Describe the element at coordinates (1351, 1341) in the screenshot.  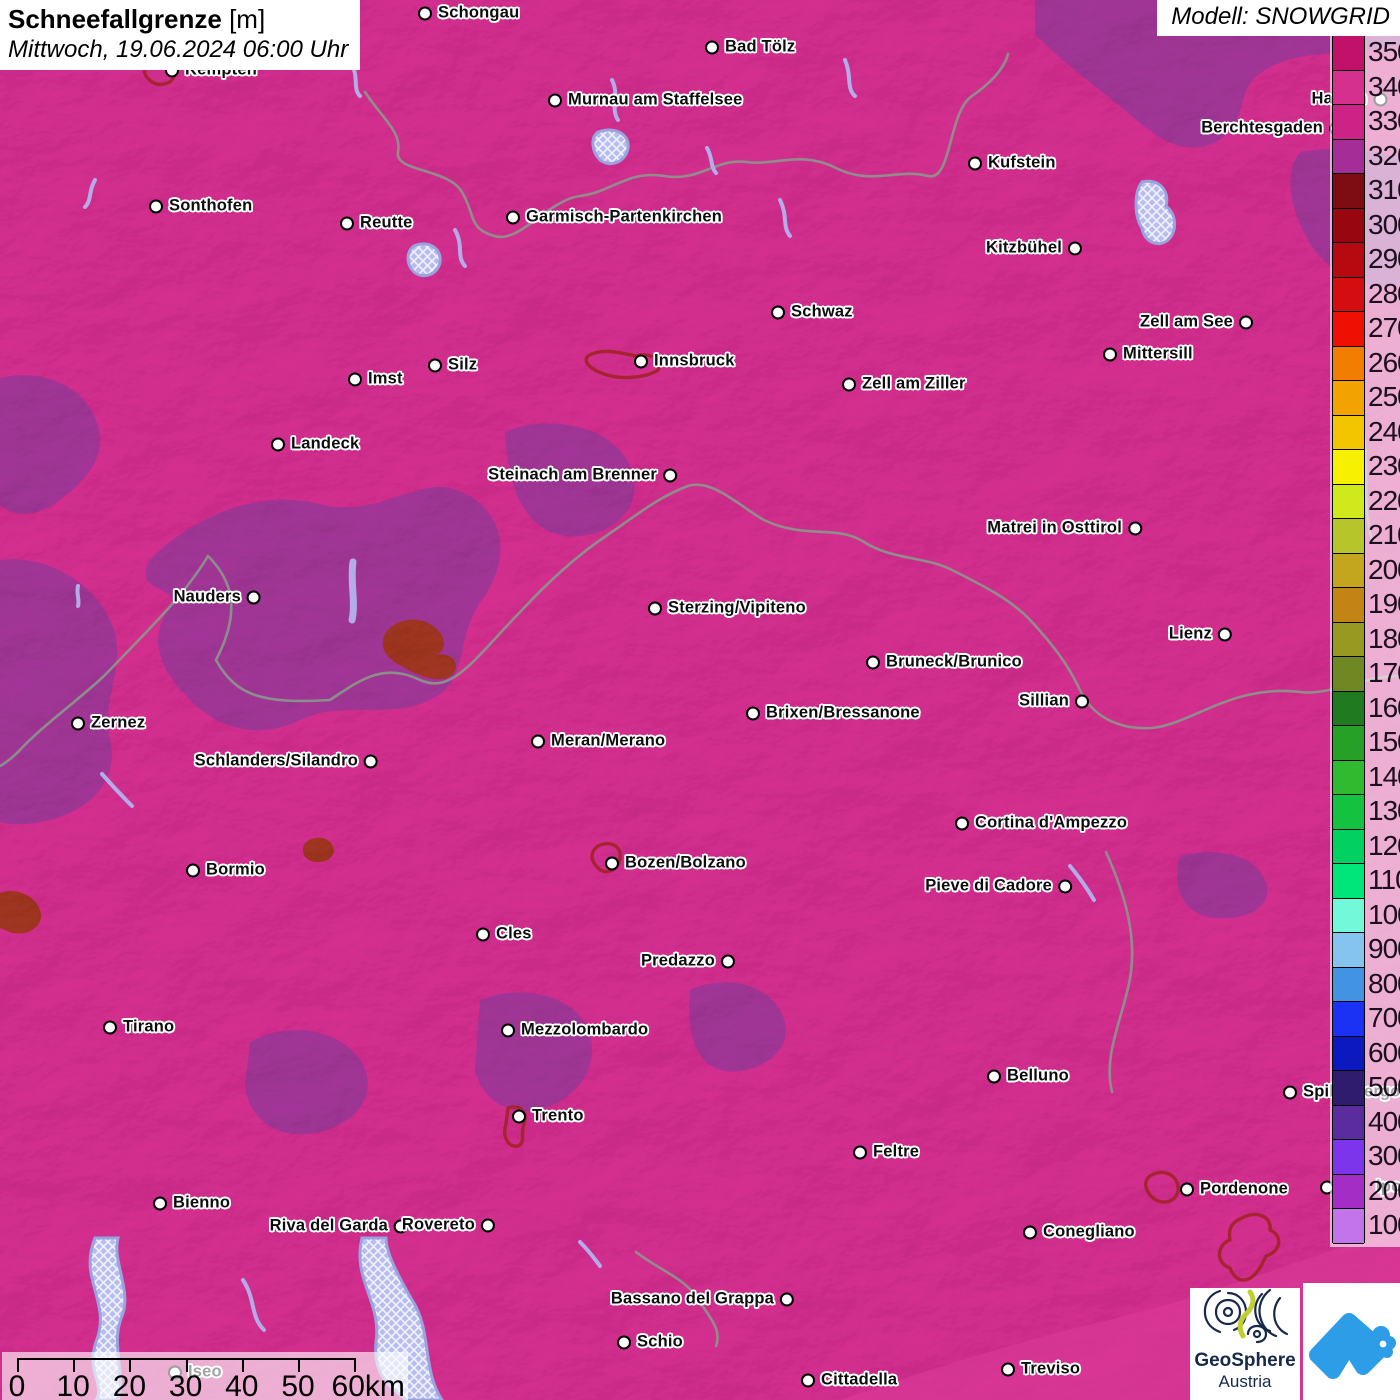
I see `partner-logo-box` at that location.